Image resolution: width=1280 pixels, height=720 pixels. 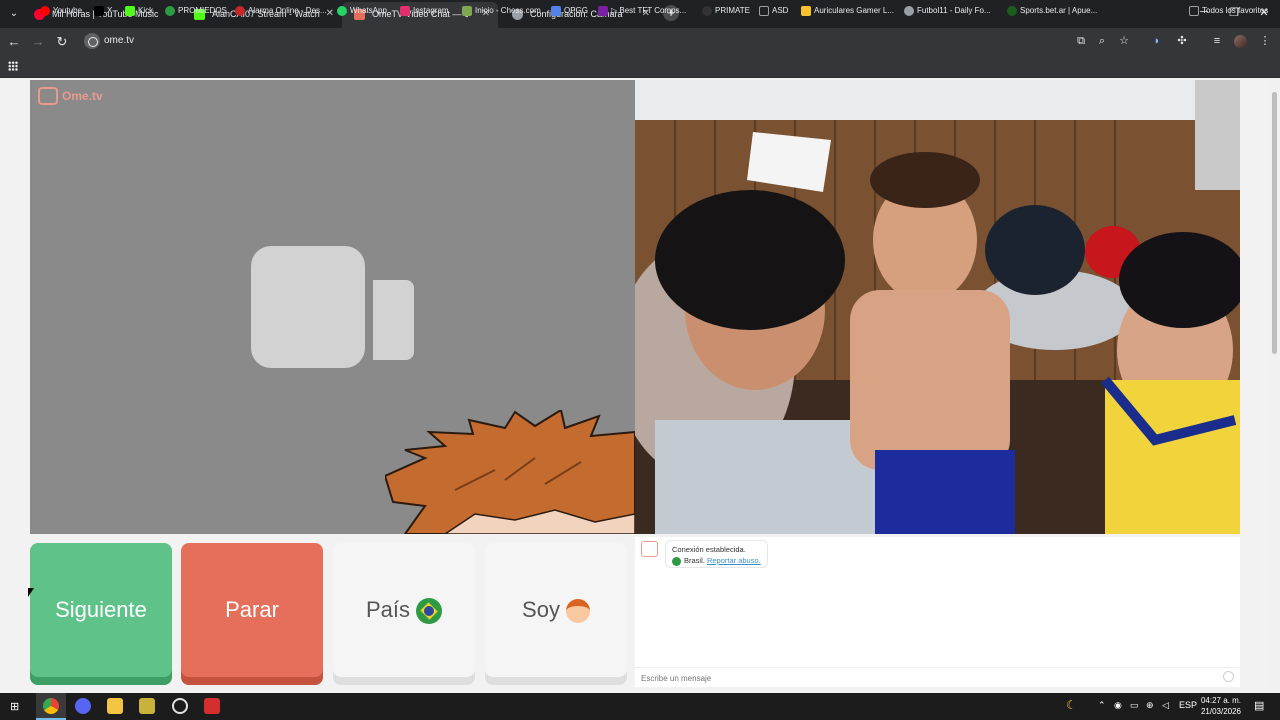 I want to click on clock-date: 21/03/2026, so click(x=1221, y=711).